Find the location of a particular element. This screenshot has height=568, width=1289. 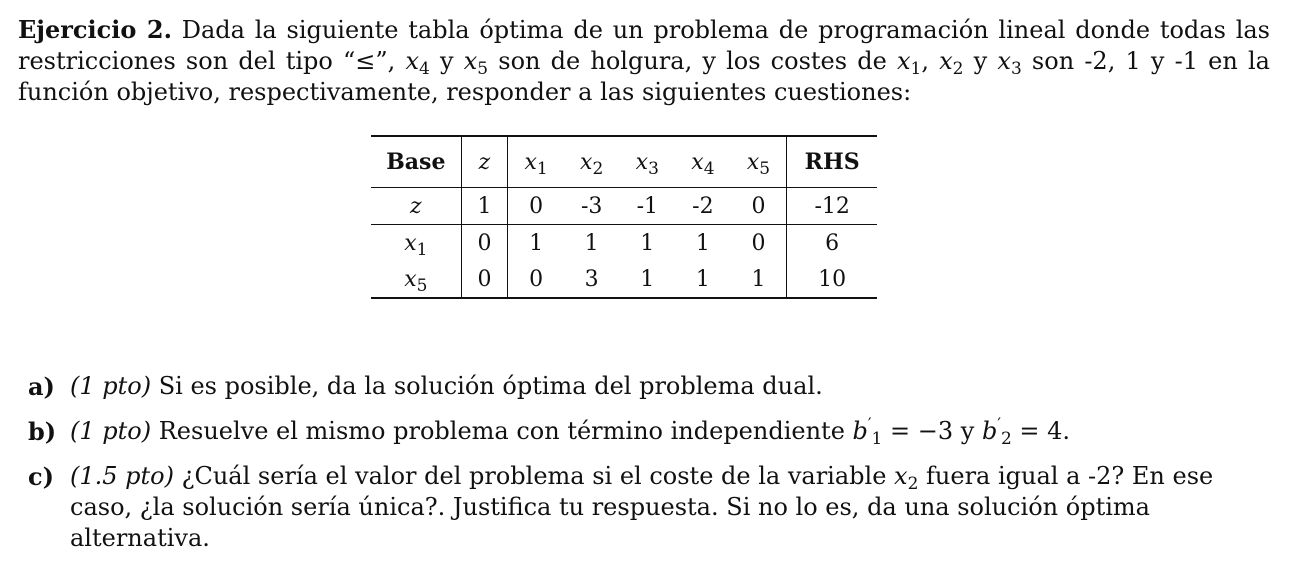

cell-value: -2 is located at coordinates (703, 206).